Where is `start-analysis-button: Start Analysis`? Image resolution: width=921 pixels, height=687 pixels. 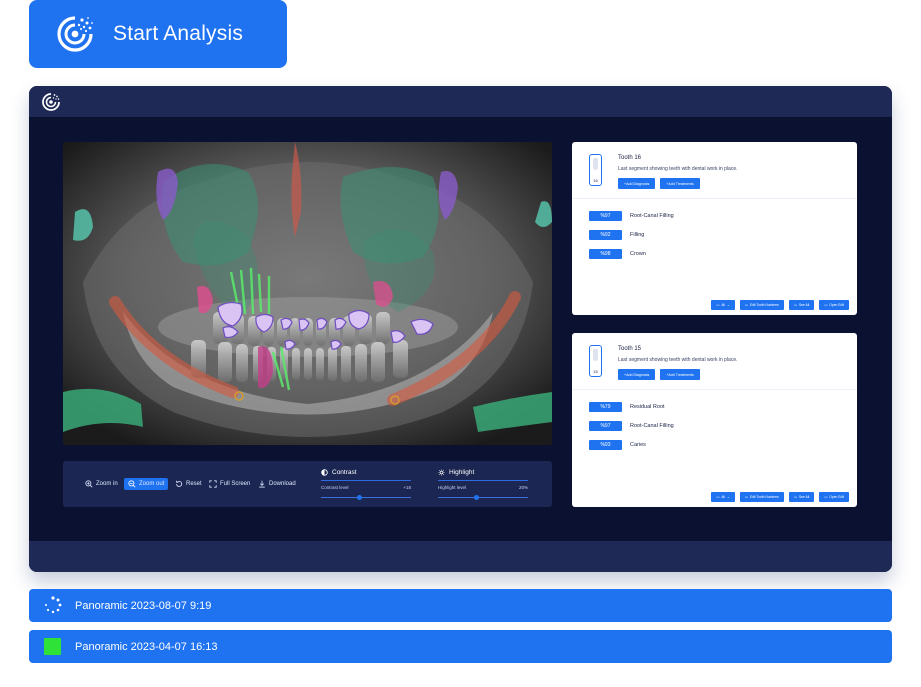 start-analysis-button: Start Analysis is located at coordinates (158, 34).